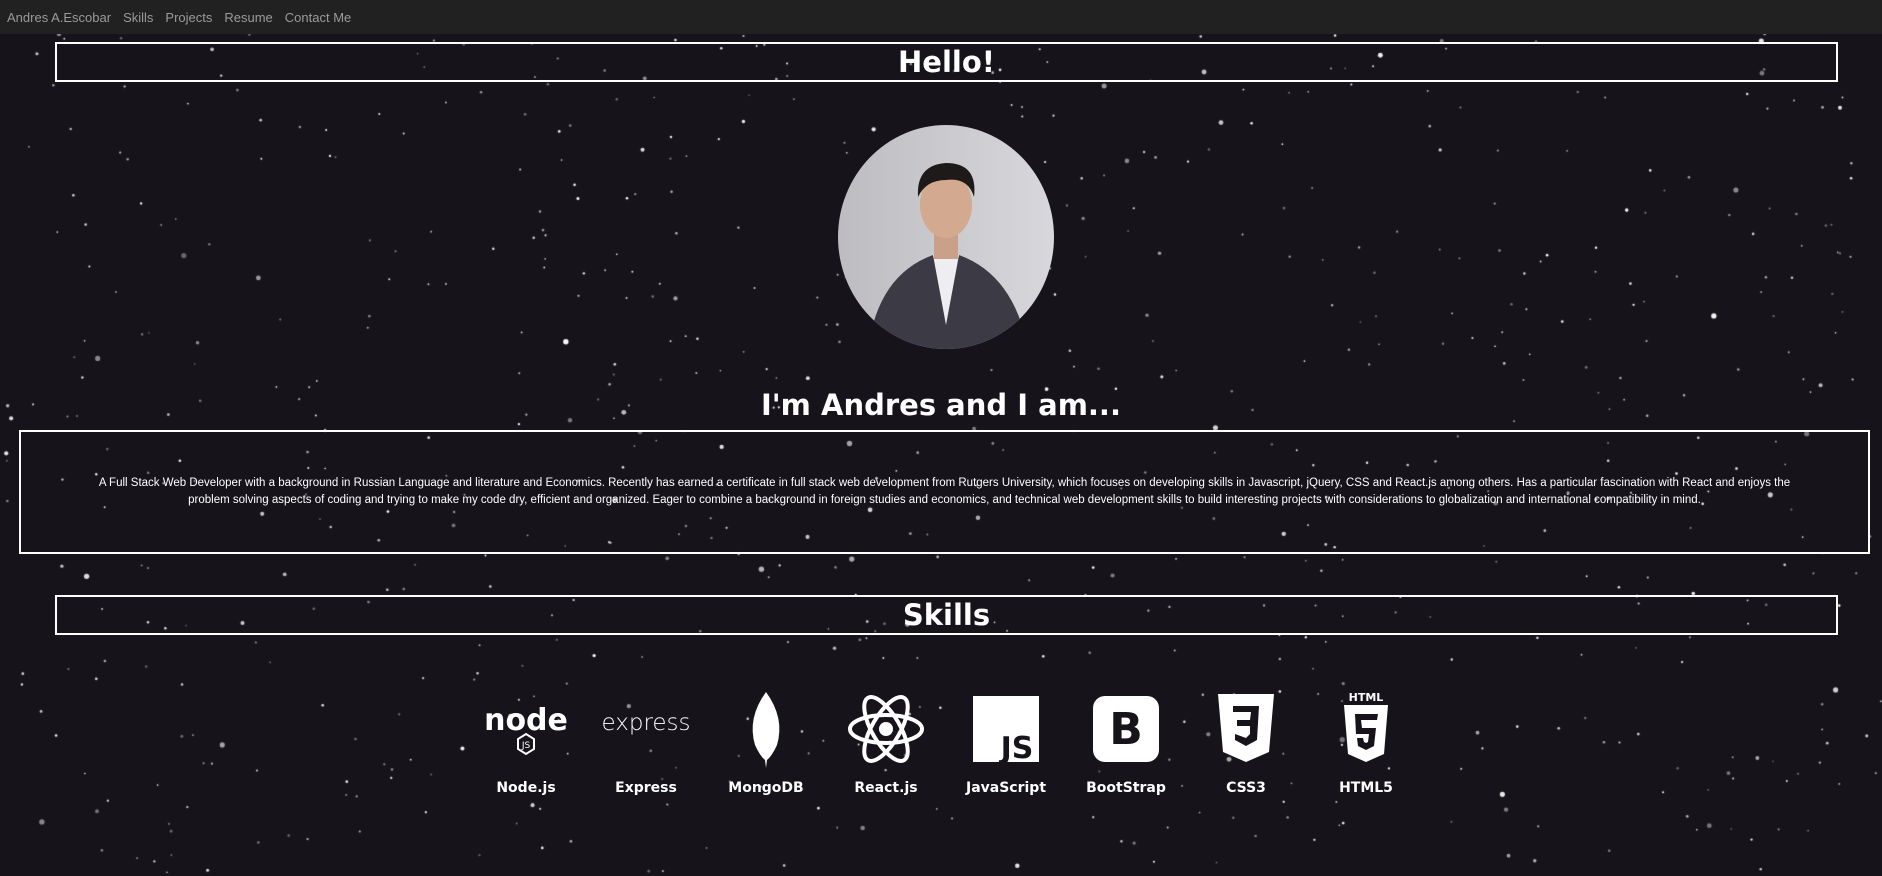 This screenshot has width=1882, height=876. I want to click on avatar, so click(946, 237).